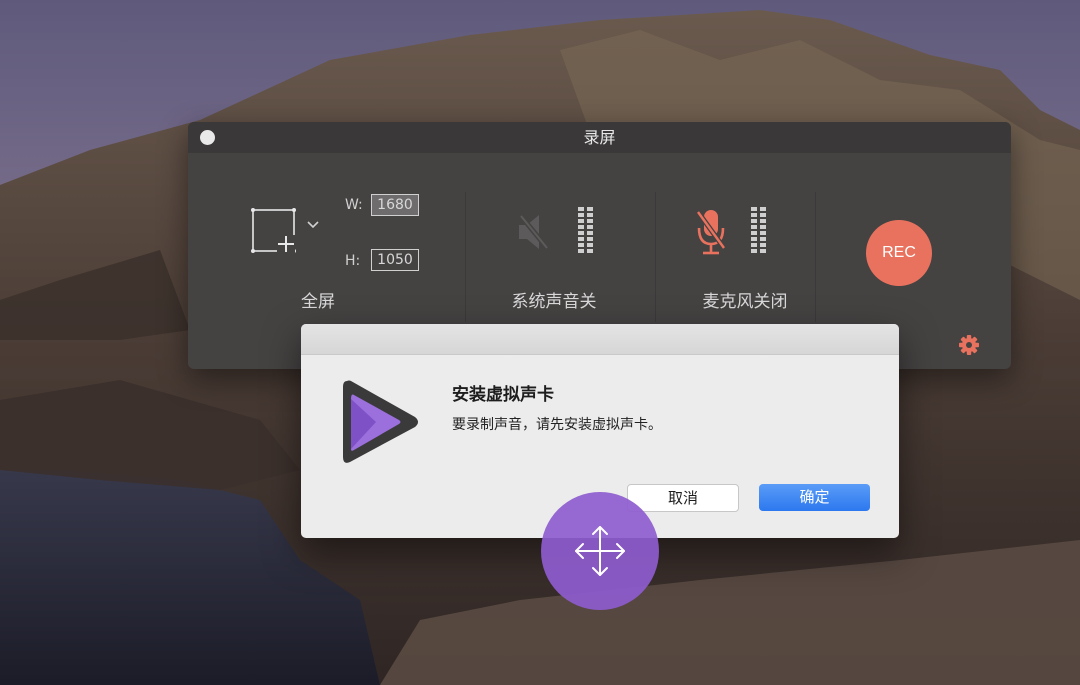 The image size is (1080, 685). I want to click on height-input, so click(395, 260).